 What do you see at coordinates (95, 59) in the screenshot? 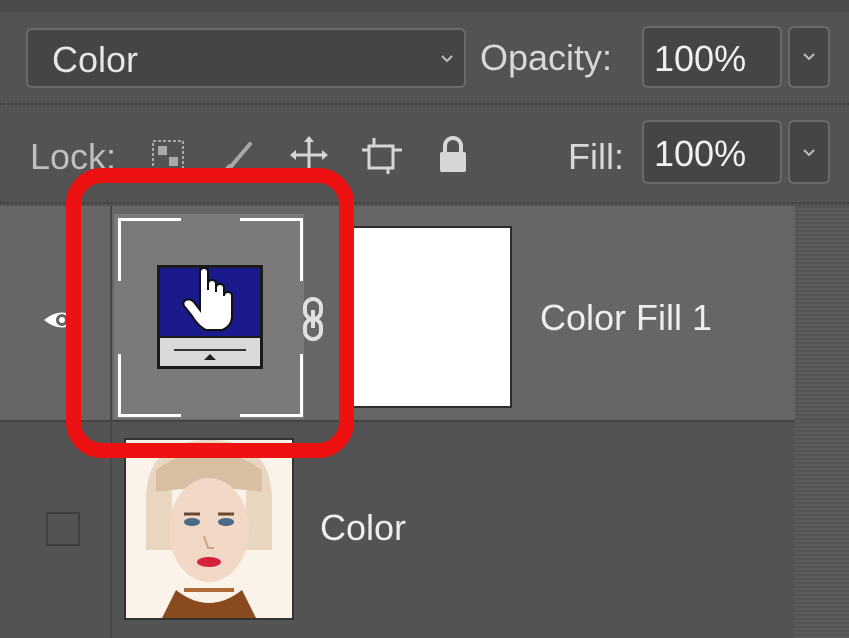
I see `blend-mode-value: Color` at bounding box center [95, 59].